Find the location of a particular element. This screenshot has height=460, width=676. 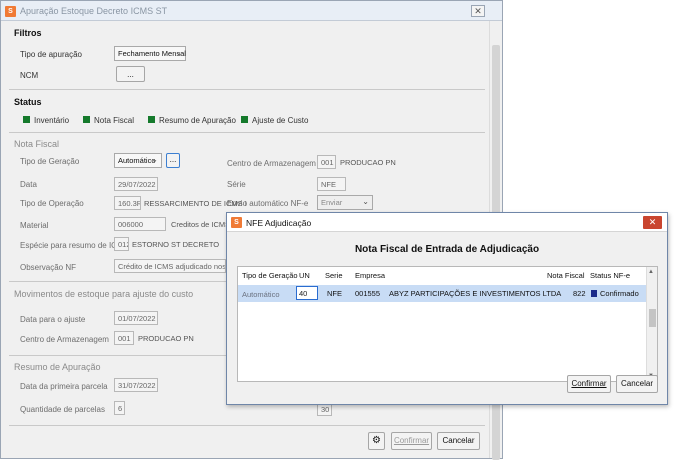

tipo-operacao-label: Tipo de Operação is located at coordinates (52, 203).